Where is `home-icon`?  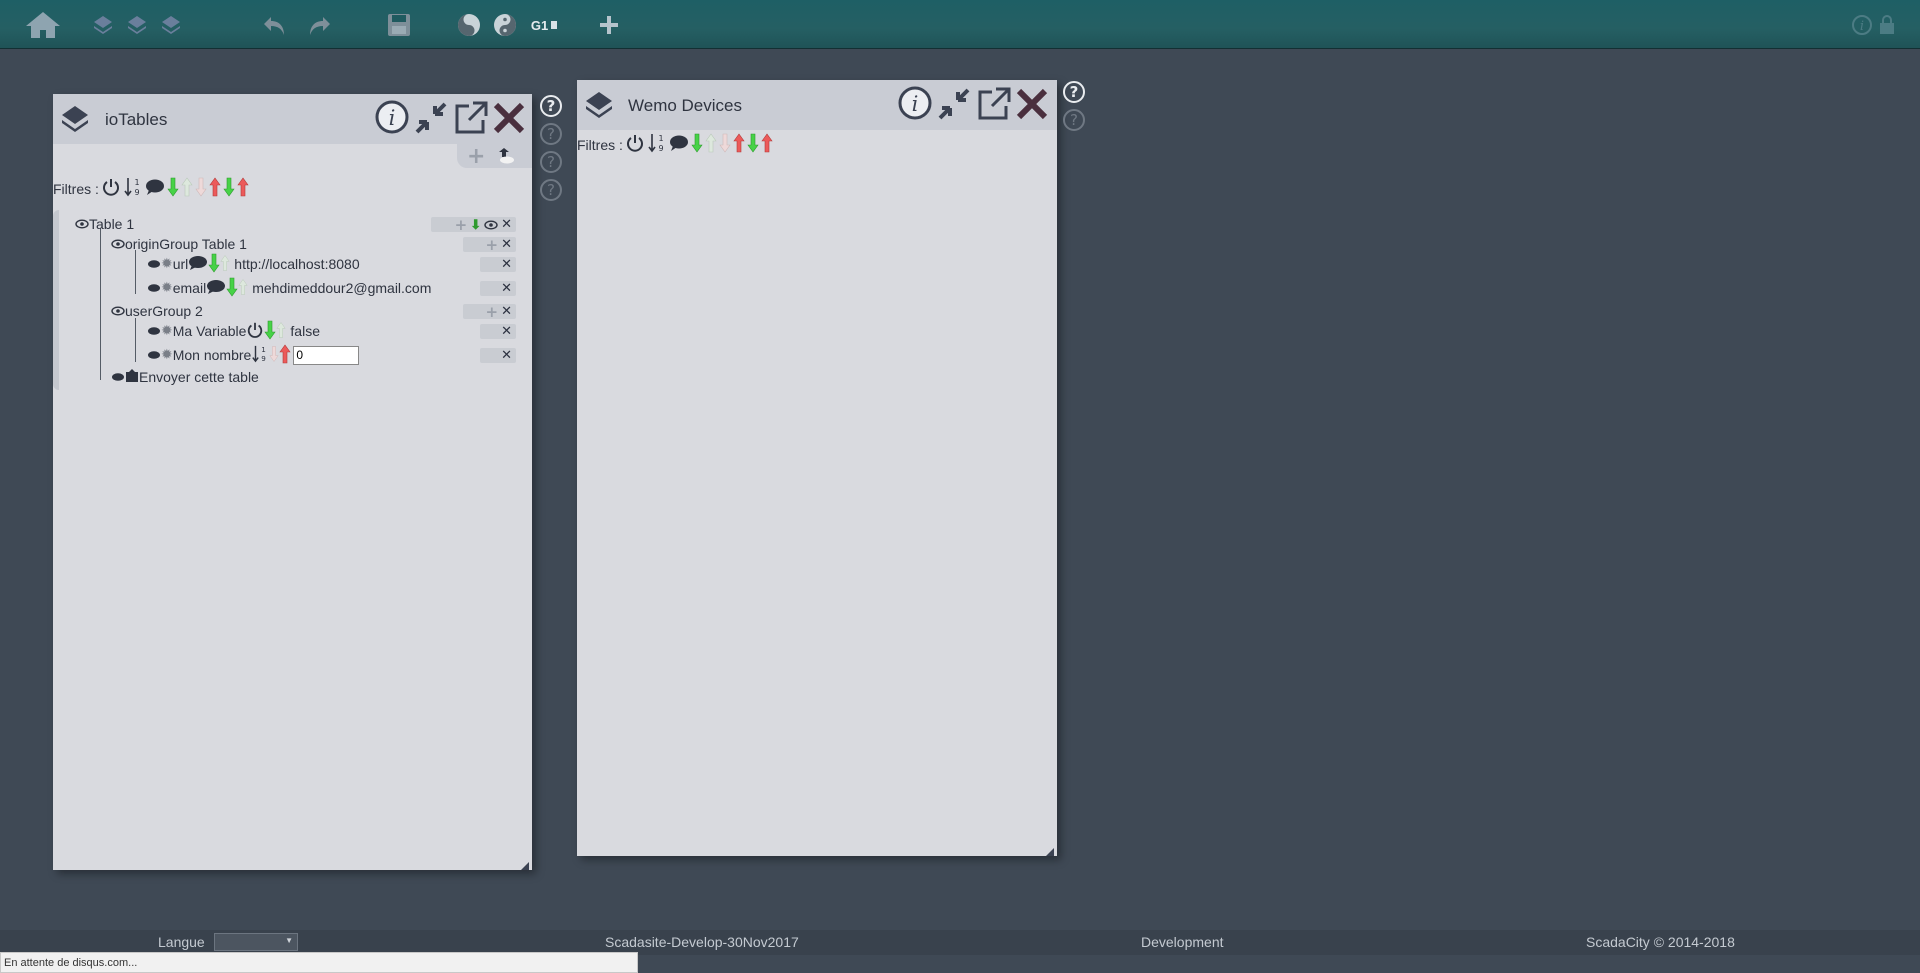 home-icon is located at coordinates (43, 25).